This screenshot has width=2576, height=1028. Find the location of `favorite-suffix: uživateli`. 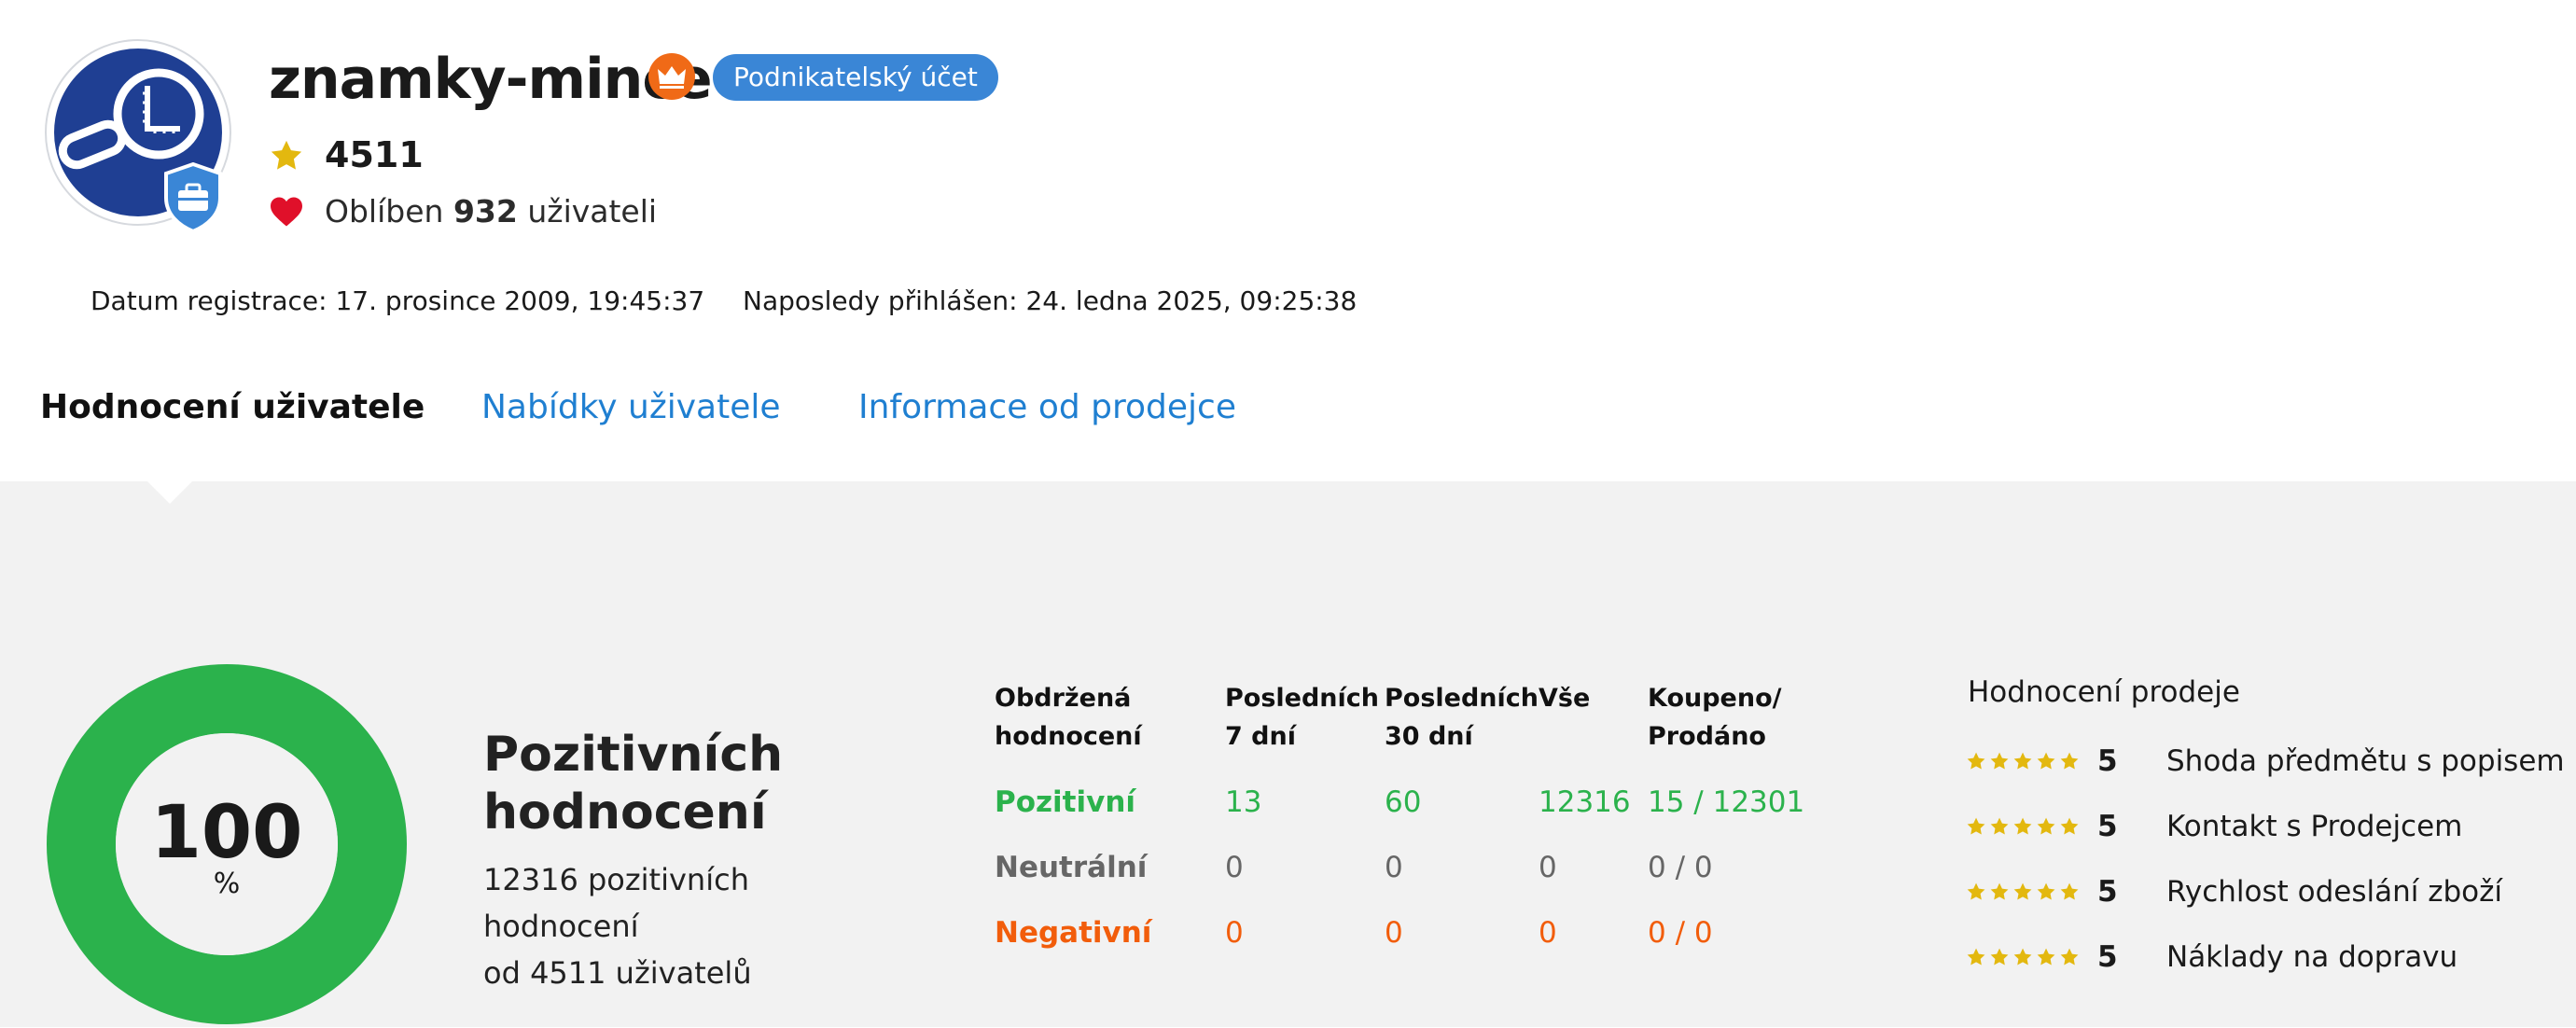

favorite-suffix: uživateli is located at coordinates (592, 211).